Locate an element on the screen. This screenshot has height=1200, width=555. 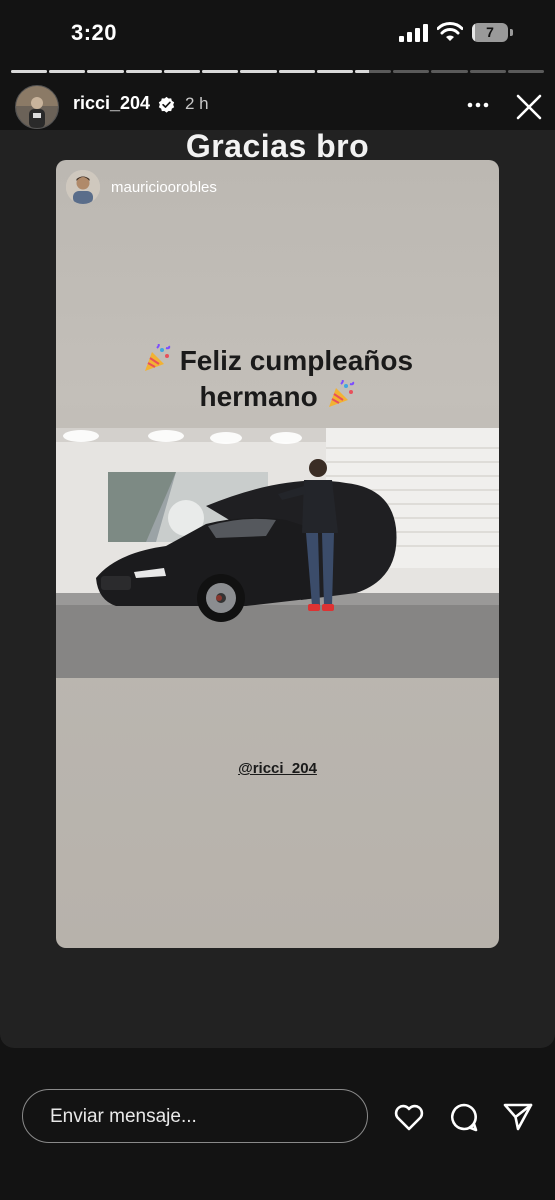
story-progress-bar is located at coordinates (278, 71).